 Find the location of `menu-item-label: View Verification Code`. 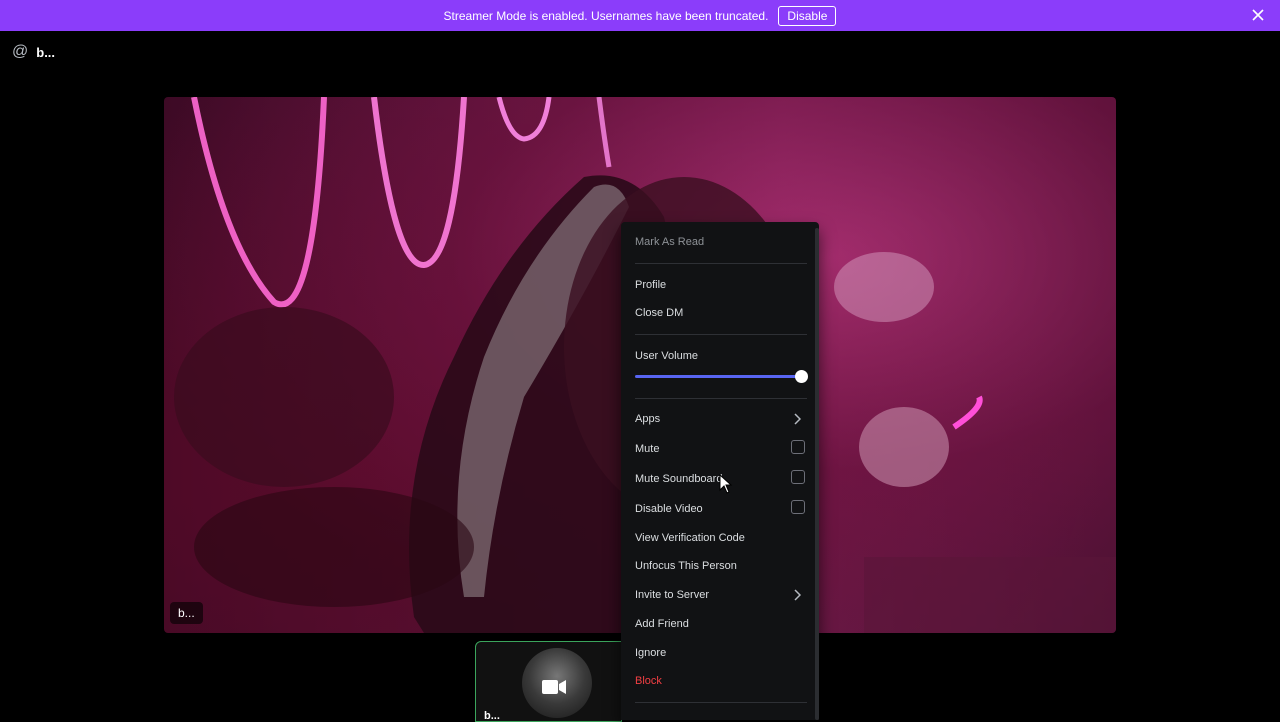

menu-item-label: View Verification Code is located at coordinates (690, 538).